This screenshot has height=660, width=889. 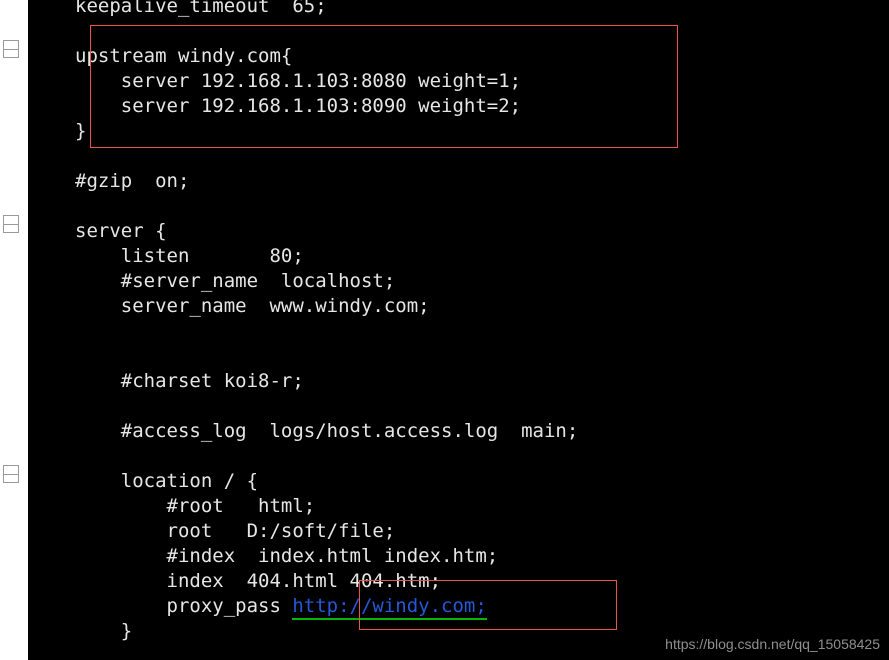 I want to click on code-line: #gzip on;, so click(x=458, y=181).